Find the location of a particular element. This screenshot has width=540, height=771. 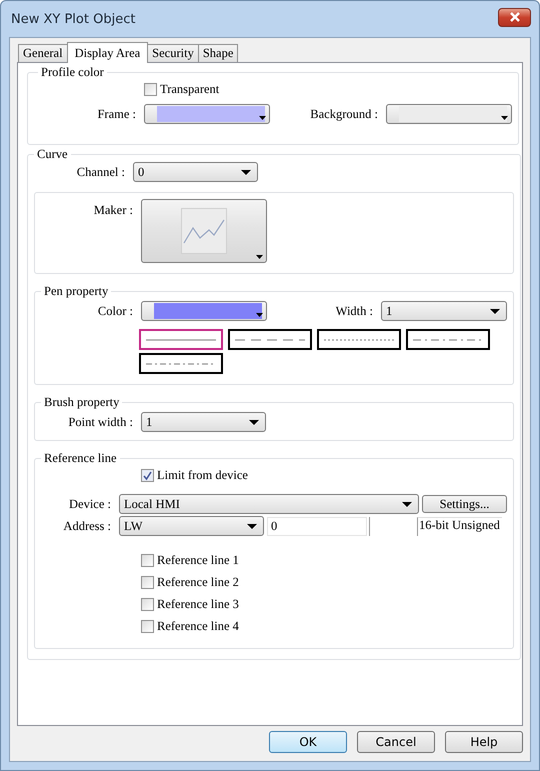

checkbox-label: Transparent is located at coordinates (190, 89).